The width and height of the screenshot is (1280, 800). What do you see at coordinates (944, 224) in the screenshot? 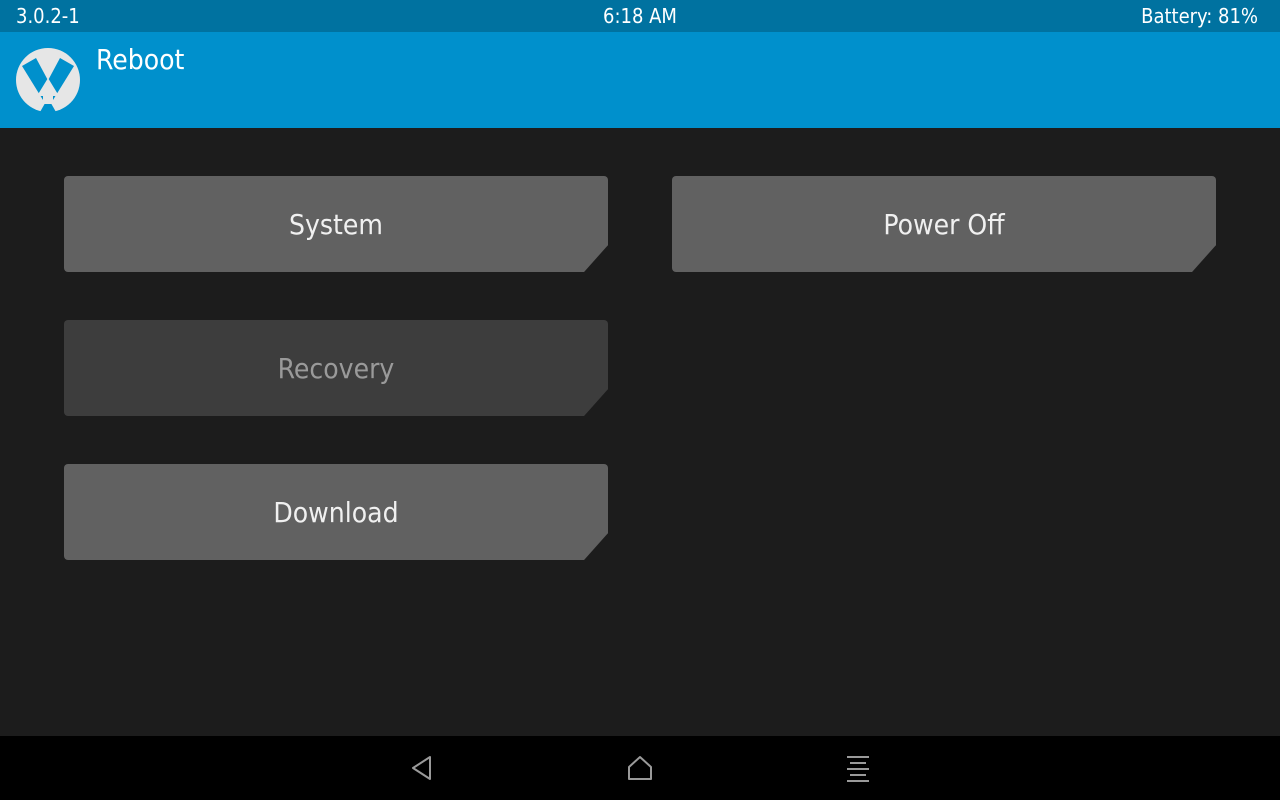
I see `power-off-button: Power Off` at bounding box center [944, 224].